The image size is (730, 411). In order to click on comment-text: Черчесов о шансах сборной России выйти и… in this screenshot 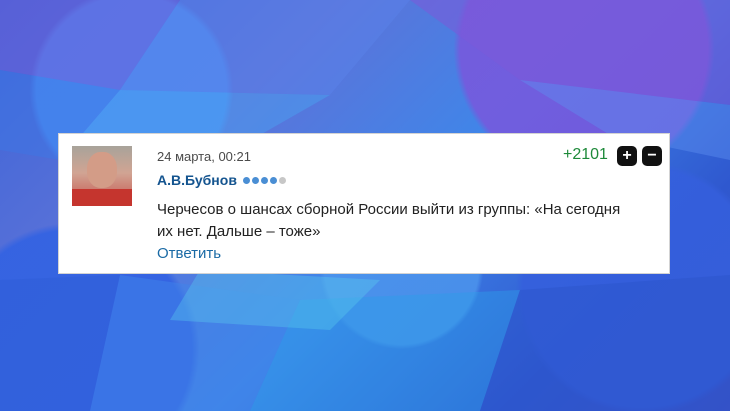, I will do `click(389, 220)`.